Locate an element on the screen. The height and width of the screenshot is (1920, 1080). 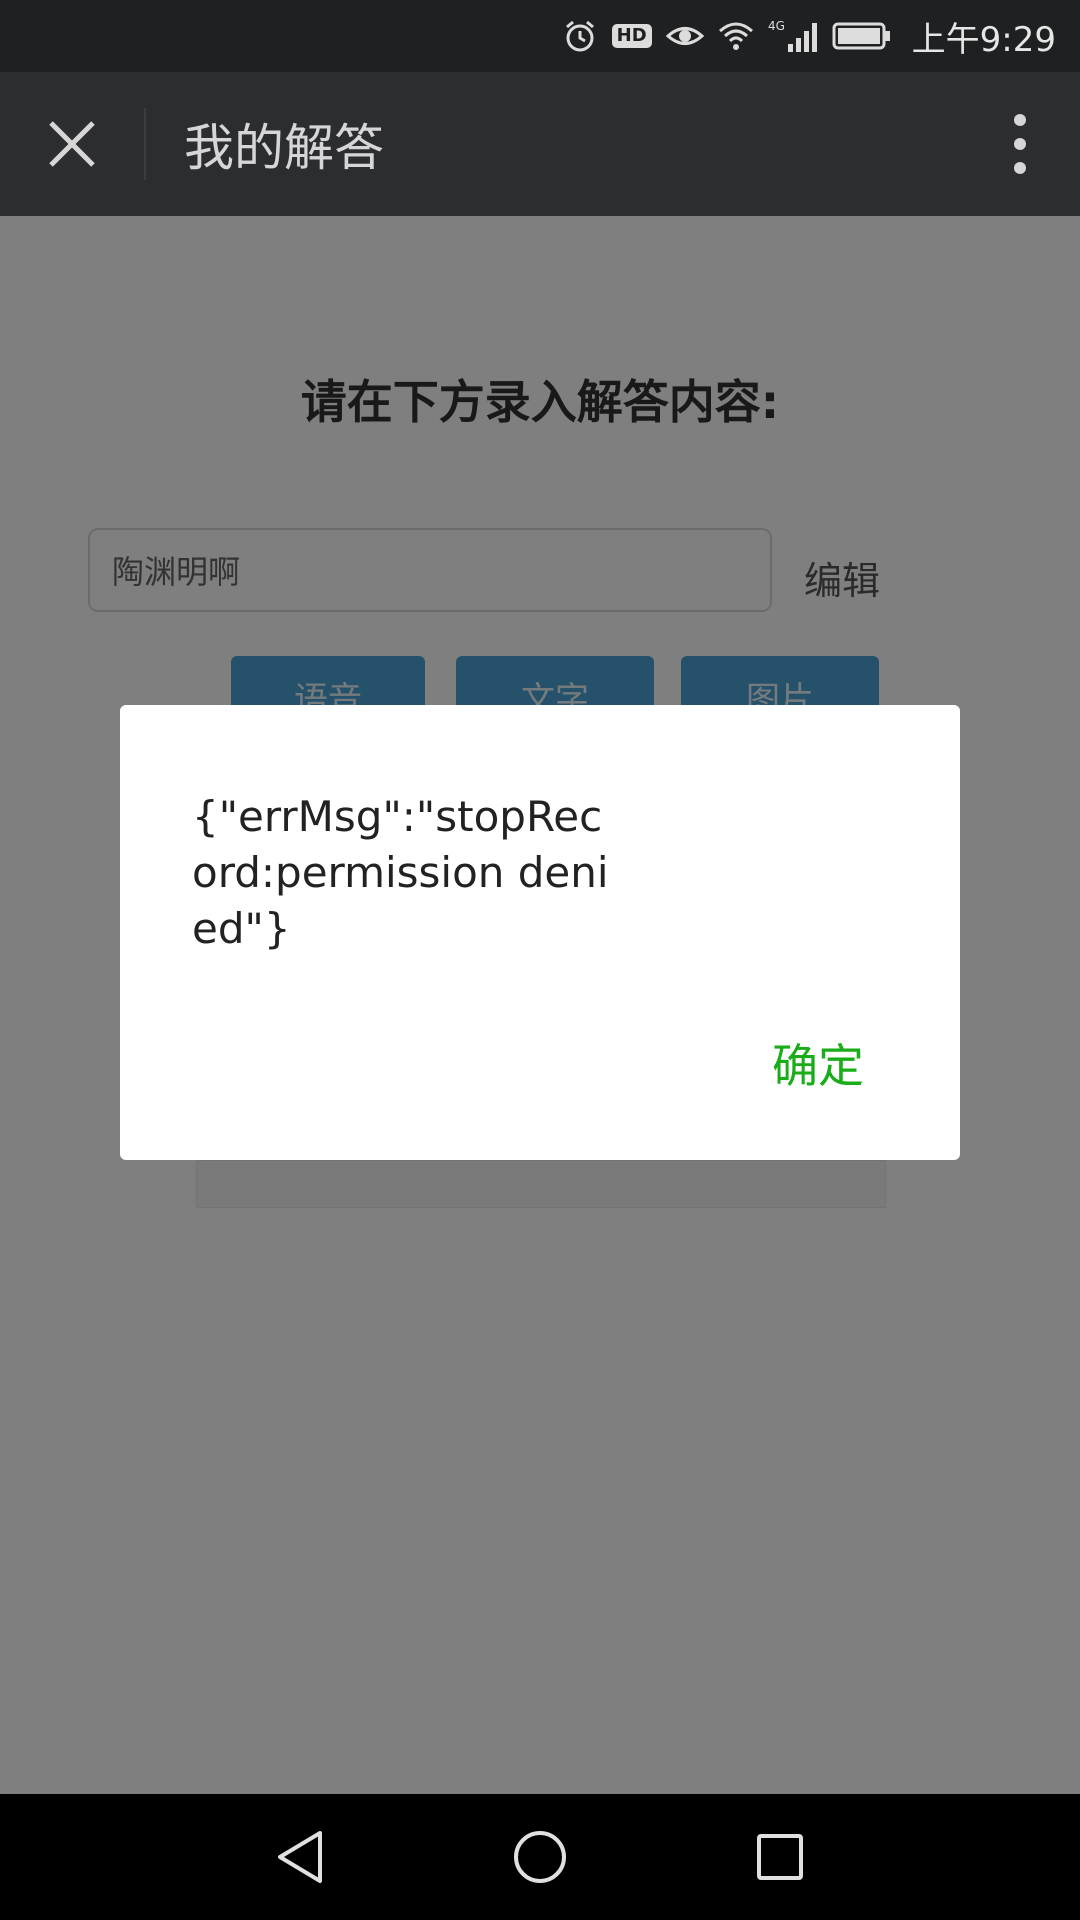
more-vertical-icon is located at coordinates (1020, 120).